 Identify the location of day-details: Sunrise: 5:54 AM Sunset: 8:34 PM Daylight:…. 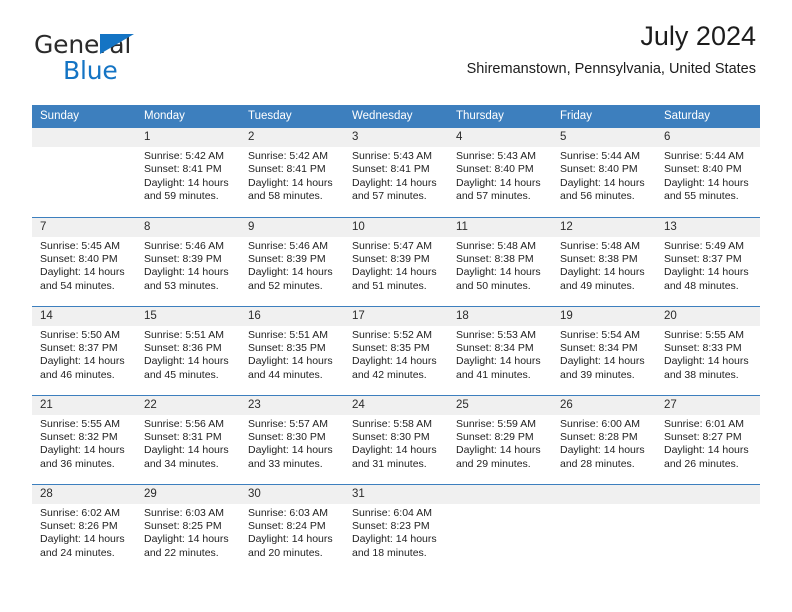
(604, 354).